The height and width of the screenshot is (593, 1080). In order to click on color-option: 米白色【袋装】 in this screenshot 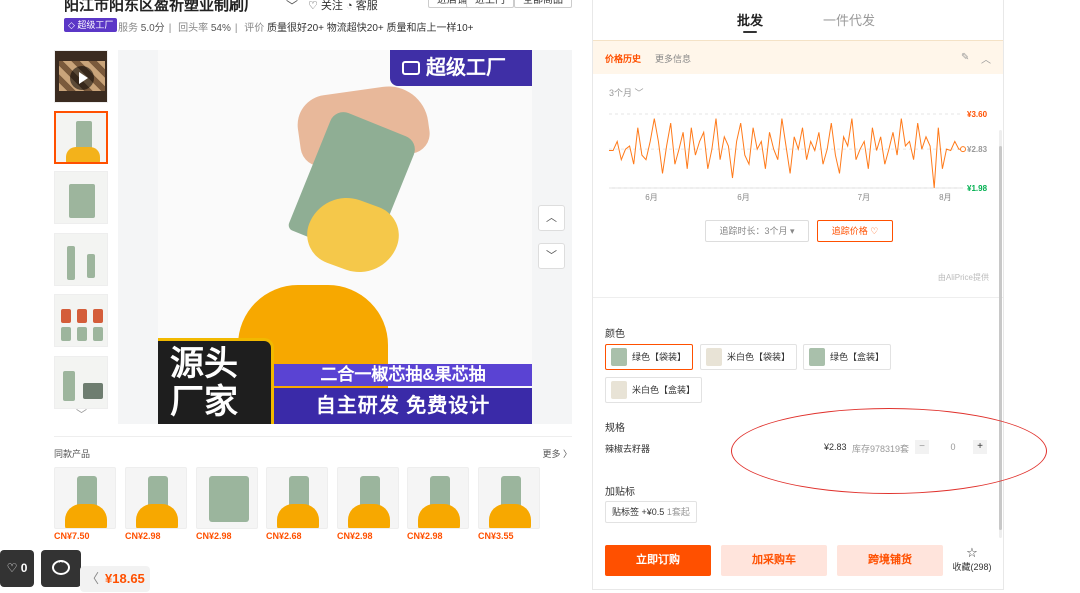, I will do `click(749, 357)`.